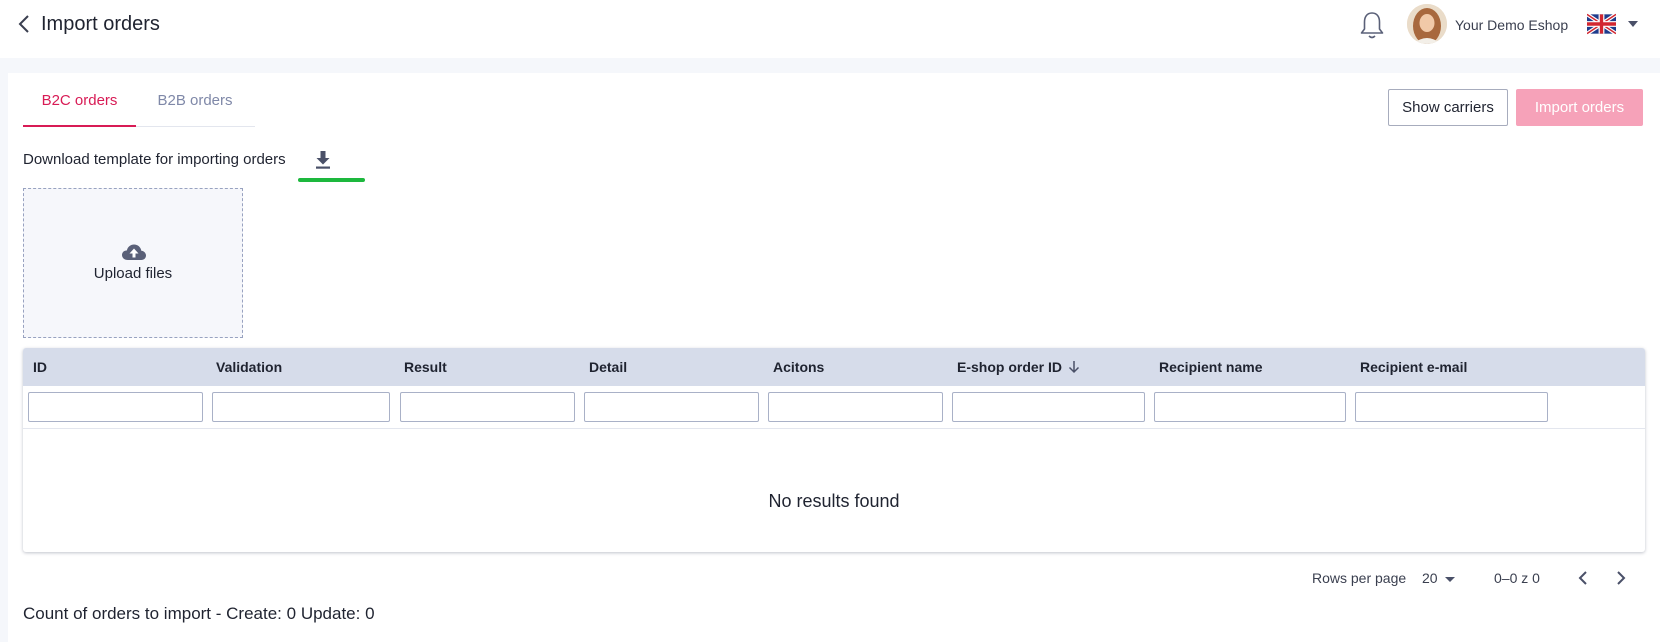 This screenshot has height=642, width=1660. What do you see at coordinates (291, 613) in the screenshot?
I see `summary-create-value: 0` at bounding box center [291, 613].